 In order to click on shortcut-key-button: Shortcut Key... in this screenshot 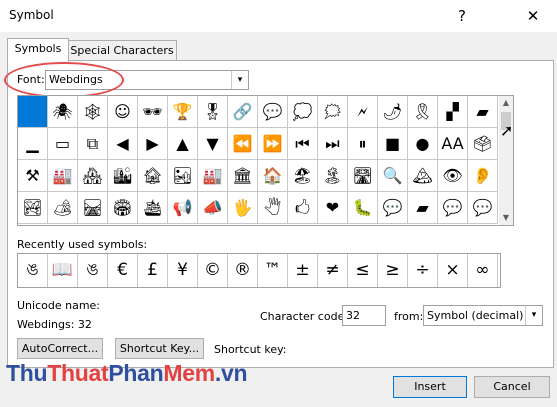, I will do `click(159, 348)`.